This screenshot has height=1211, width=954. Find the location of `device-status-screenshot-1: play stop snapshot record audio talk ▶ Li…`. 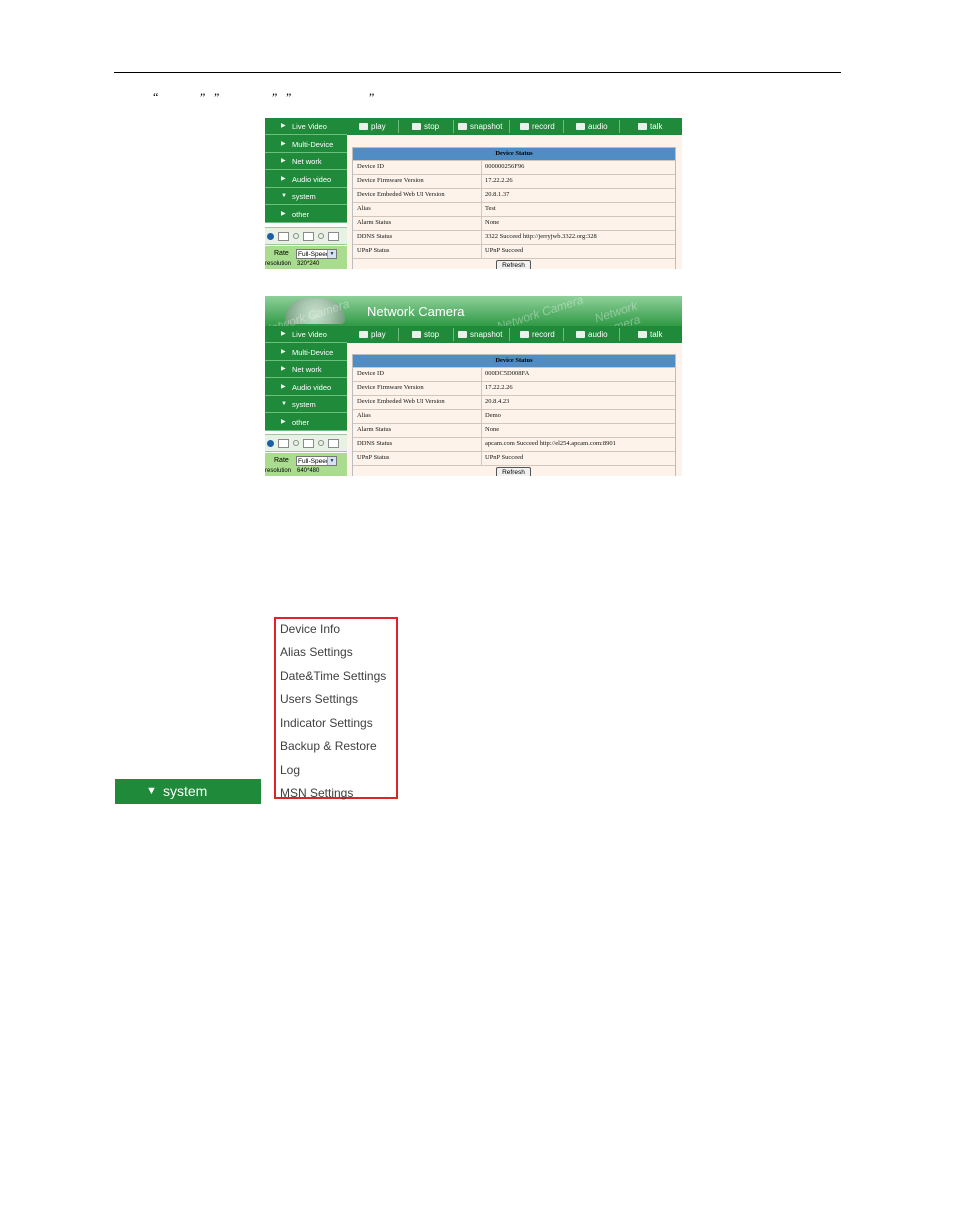

device-status-screenshot-1: play stop snapshot record audio talk ▶ Li… is located at coordinates (473, 193).